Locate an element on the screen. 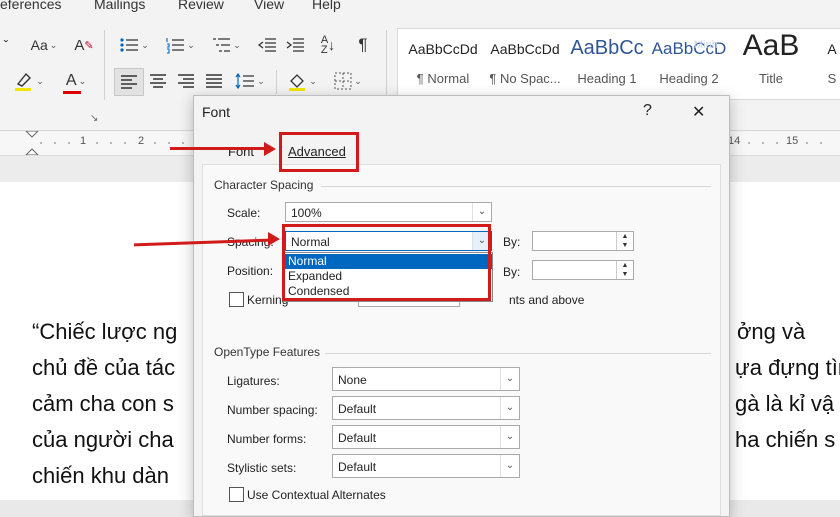  scale-select: 100% ⌄ is located at coordinates (388, 212).